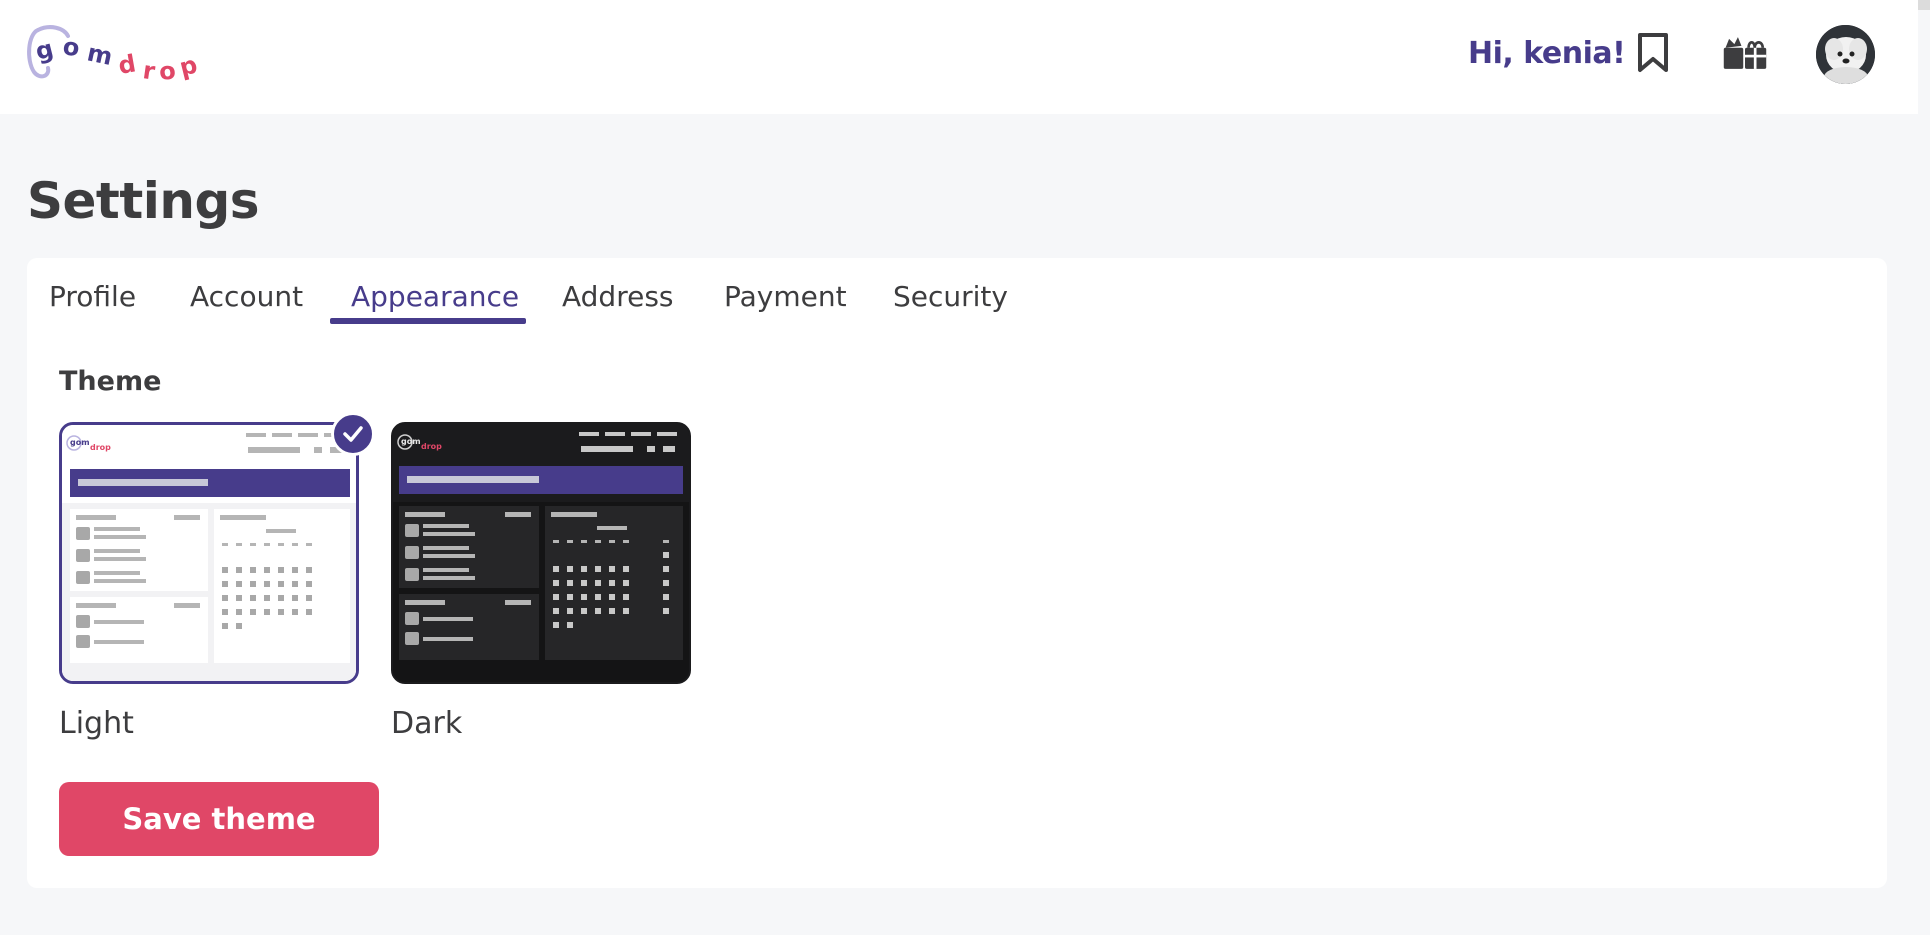 The height and width of the screenshot is (935, 1930). I want to click on selected-check-icon, so click(353, 434).